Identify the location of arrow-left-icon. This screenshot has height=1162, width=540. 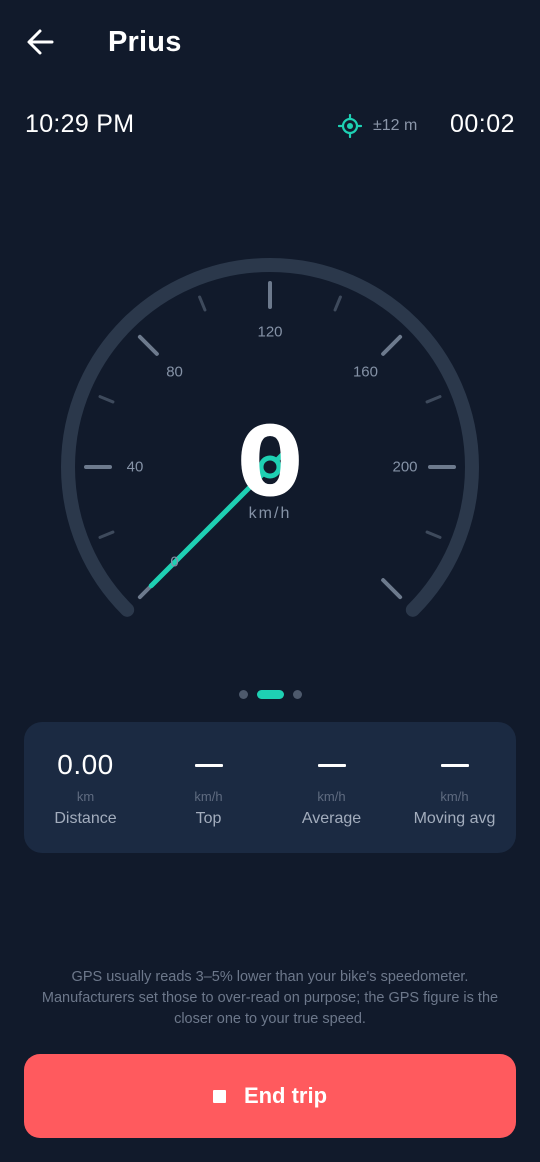
(40, 42).